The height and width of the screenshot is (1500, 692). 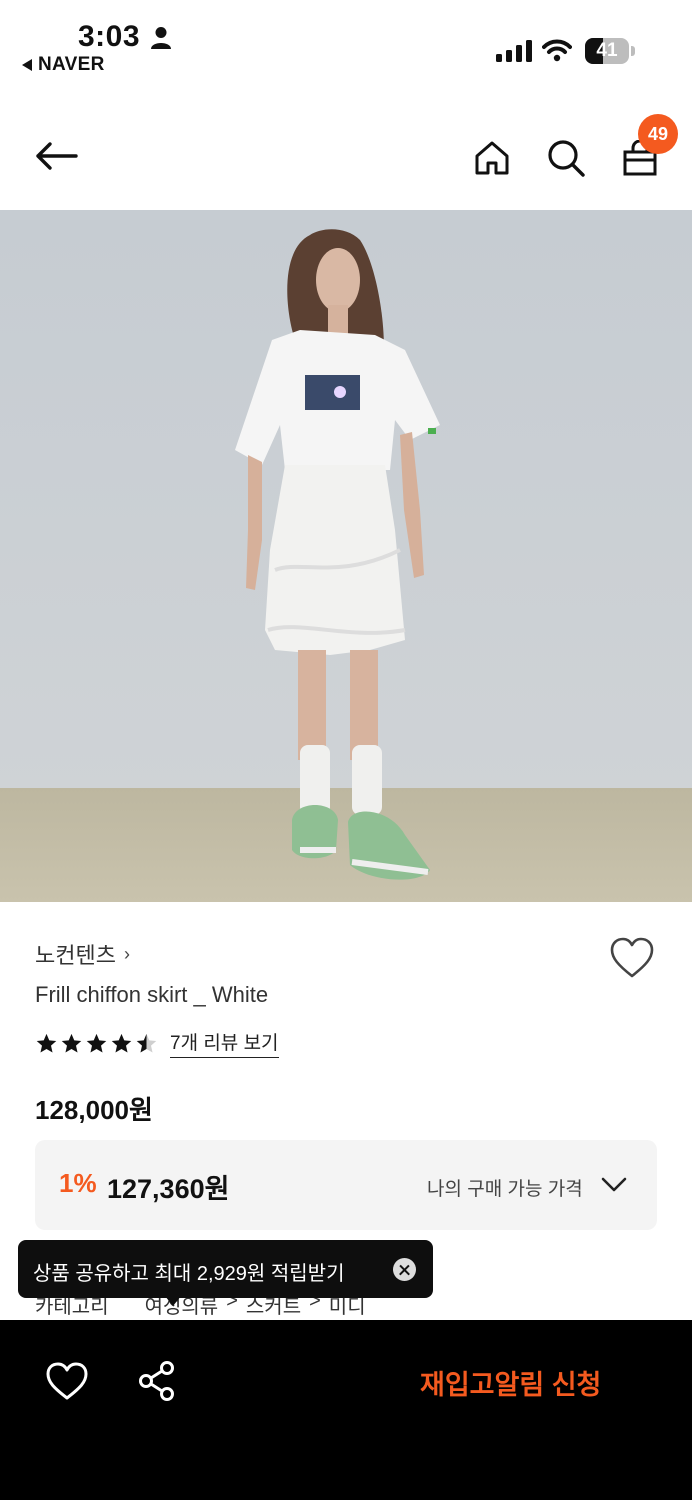 I want to click on product-name: Frill chiffon skirt _ White, so click(x=152, y=994).